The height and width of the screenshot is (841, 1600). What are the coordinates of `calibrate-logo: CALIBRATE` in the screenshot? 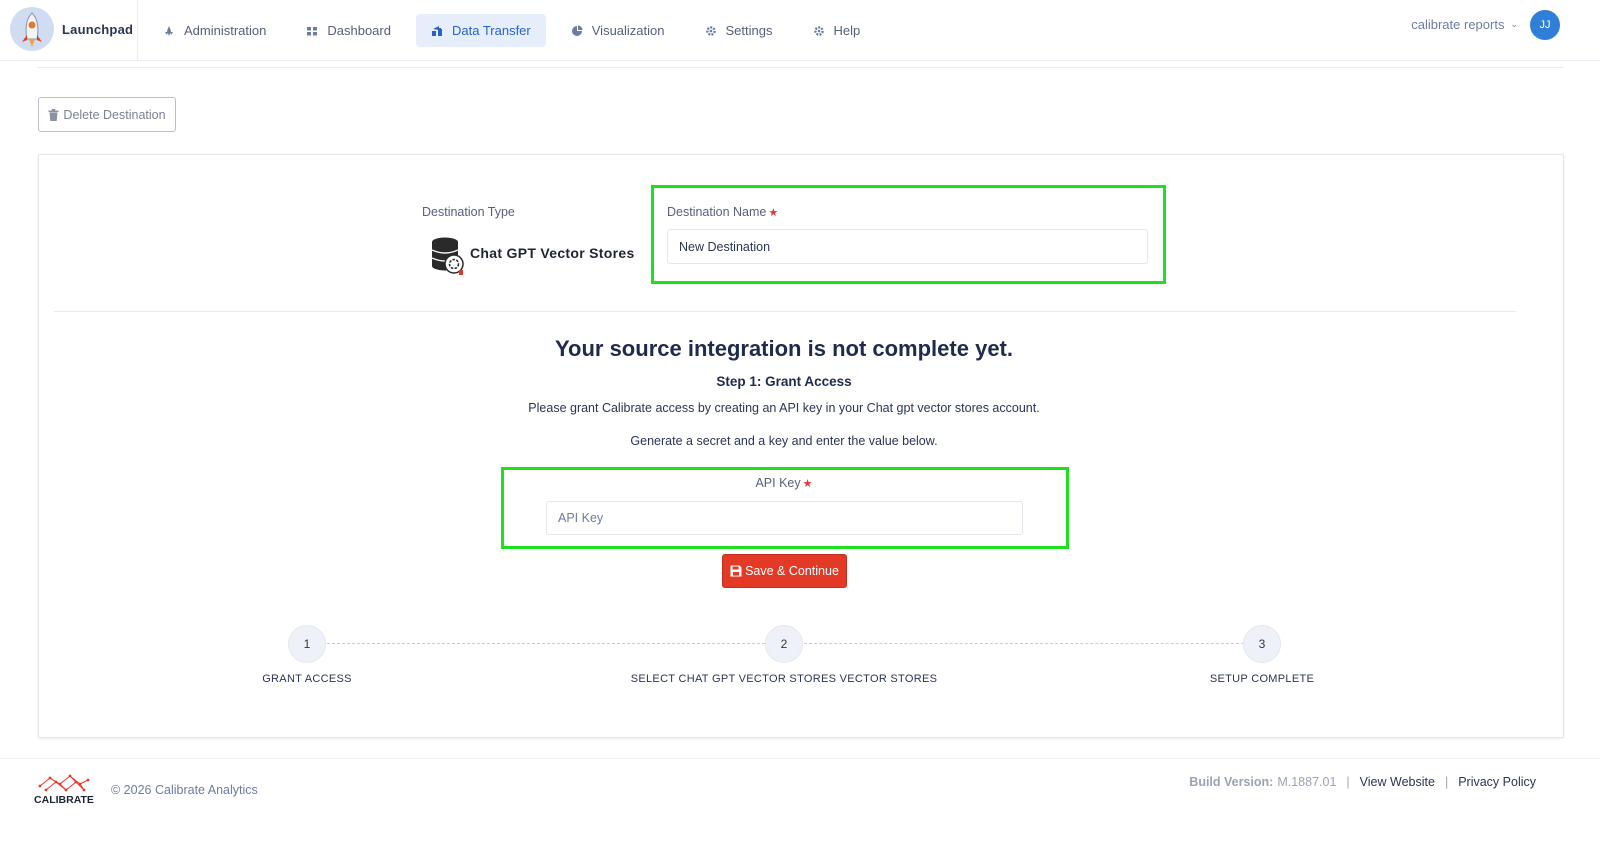 It's located at (64, 791).